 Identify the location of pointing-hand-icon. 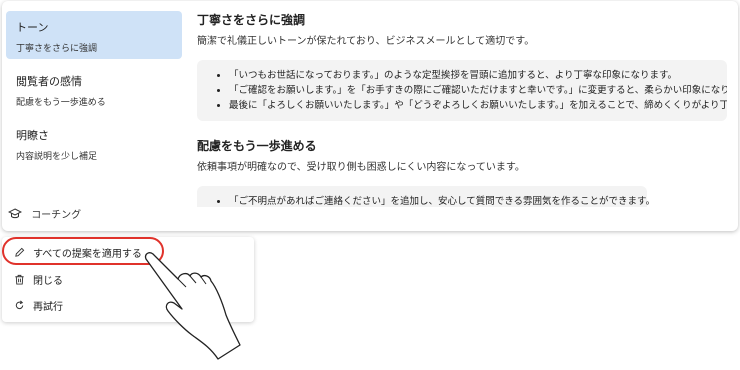
(192, 306).